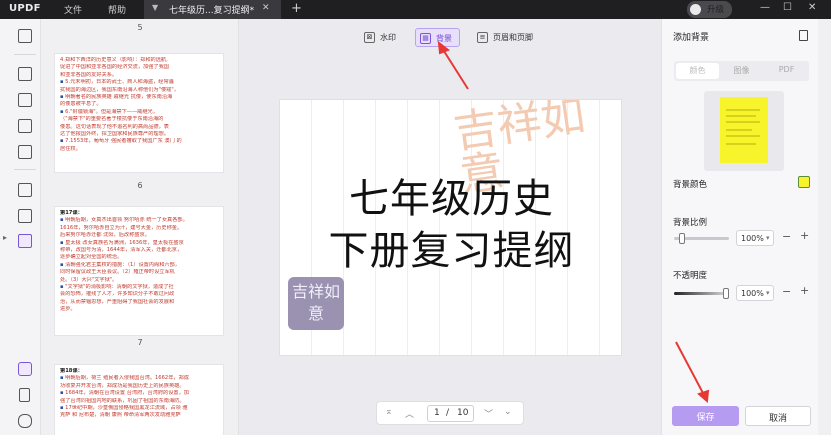 The width and height of the screenshot is (831, 435). Describe the element at coordinates (25, 421) in the screenshot. I see `attachment-icon` at that location.